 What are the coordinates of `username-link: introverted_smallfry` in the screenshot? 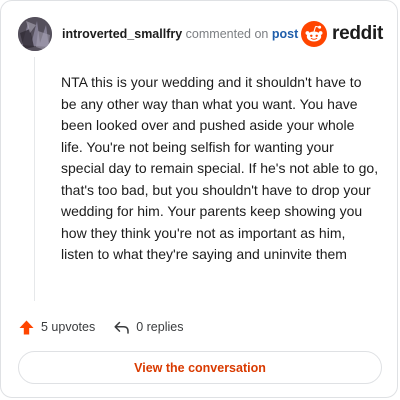 It's located at (122, 34).